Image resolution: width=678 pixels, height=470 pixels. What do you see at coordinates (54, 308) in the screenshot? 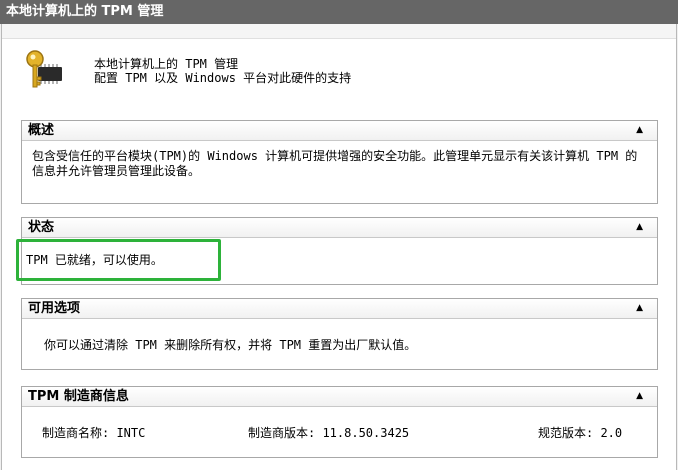
I see `options-heading: 可用选项` at bounding box center [54, 308].